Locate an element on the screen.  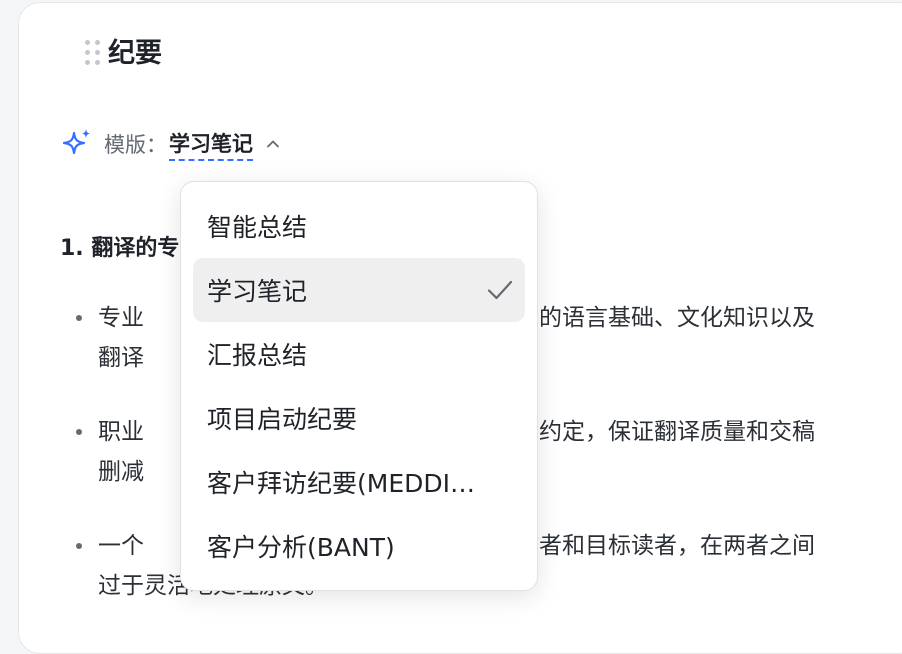
bullet-text: 一个 is located at coordinates (121, 546).